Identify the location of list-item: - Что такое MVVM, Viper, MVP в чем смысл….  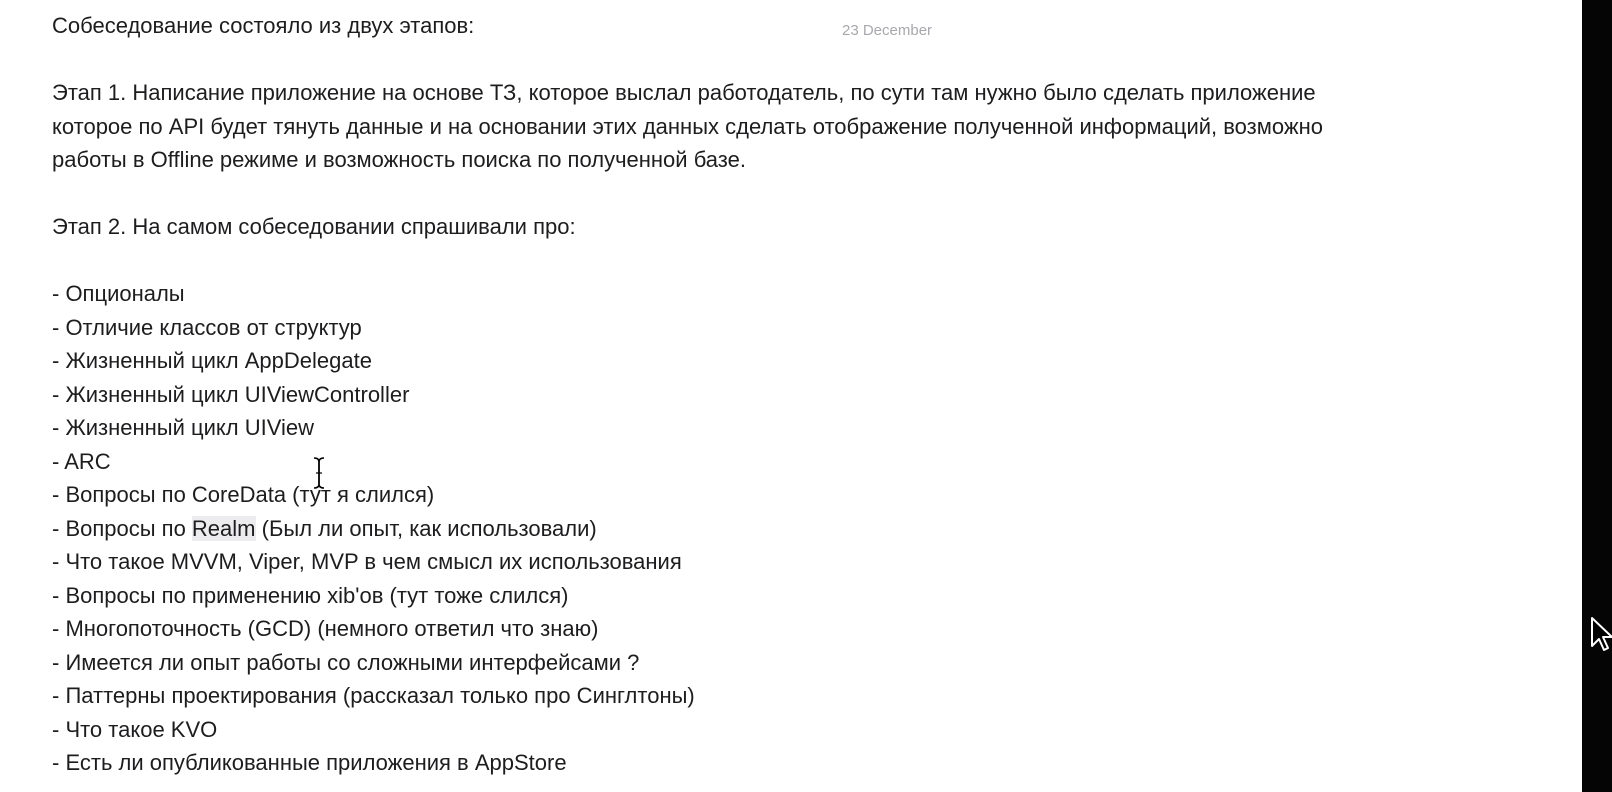
(367, 561).